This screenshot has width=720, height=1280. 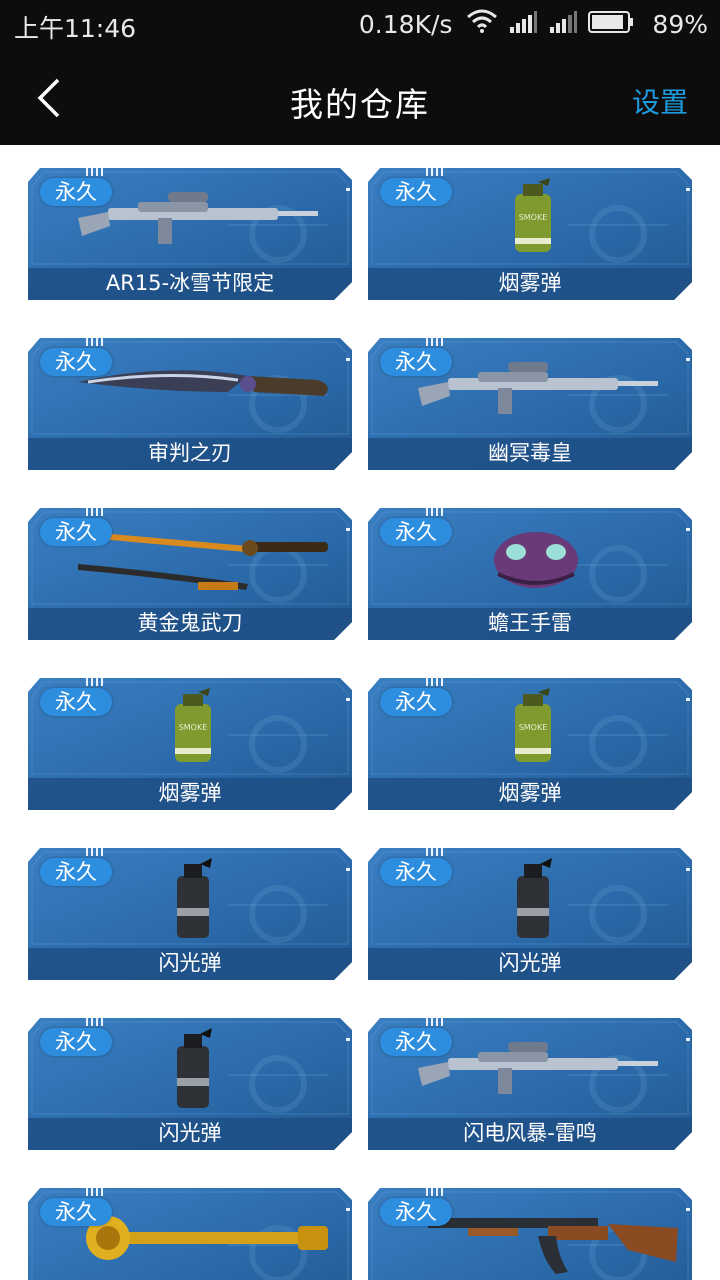 What do you see at coordinates (190, 234) in the screenshot?
I see `inventory-card: 永久 AR15-冰雪节限定` at bounding box center [190, 234].